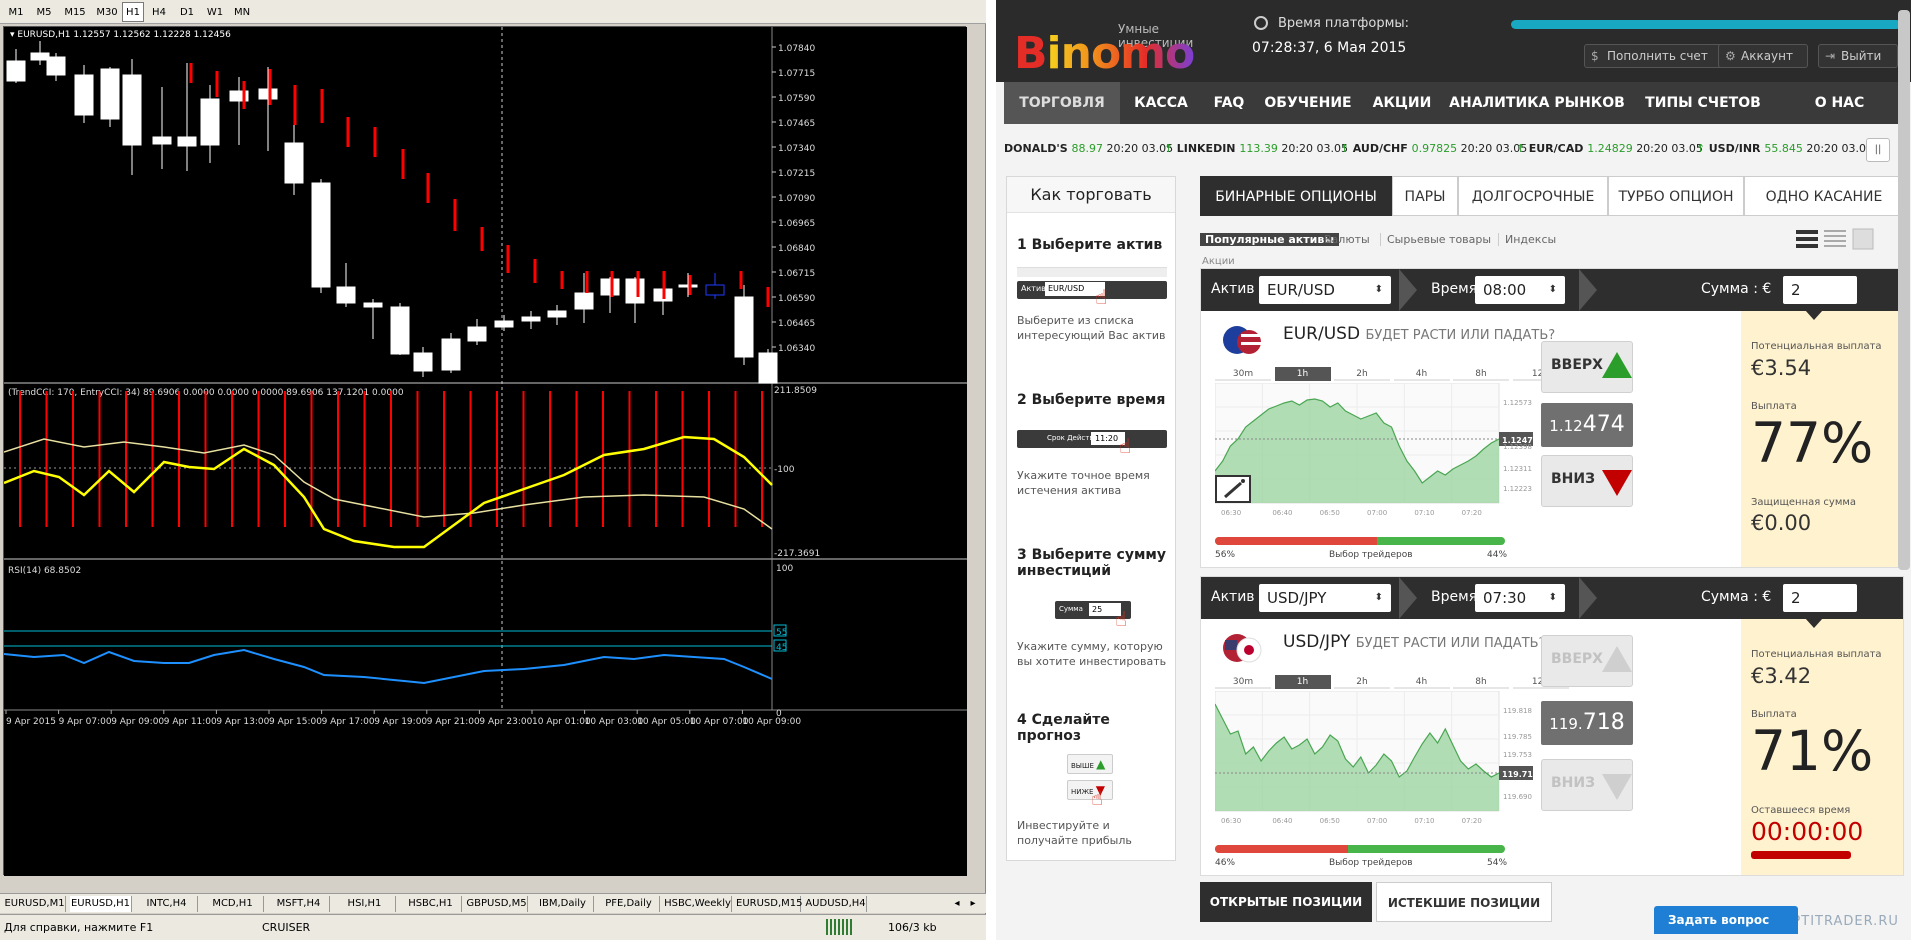 The height and width of the screenshot is (940, 1911). Describe the element at coordinates (1062, 103) in the screenshot. I see `nav-trading: ТОРГОВЛЯ` at that location.